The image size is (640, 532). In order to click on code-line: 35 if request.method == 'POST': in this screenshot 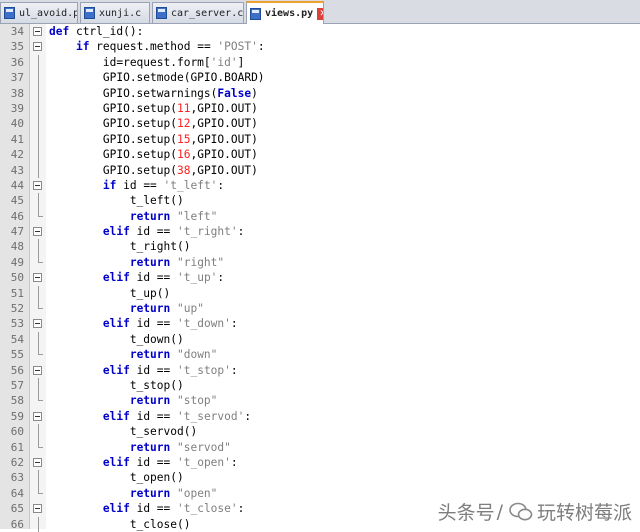, I will do `click(320, 46)`.